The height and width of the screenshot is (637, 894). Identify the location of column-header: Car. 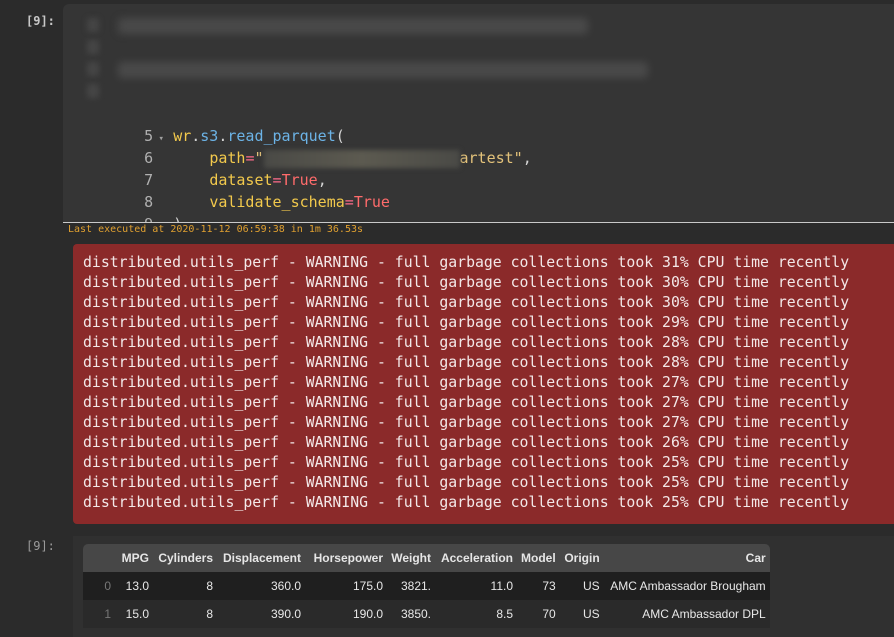
(686, 558).